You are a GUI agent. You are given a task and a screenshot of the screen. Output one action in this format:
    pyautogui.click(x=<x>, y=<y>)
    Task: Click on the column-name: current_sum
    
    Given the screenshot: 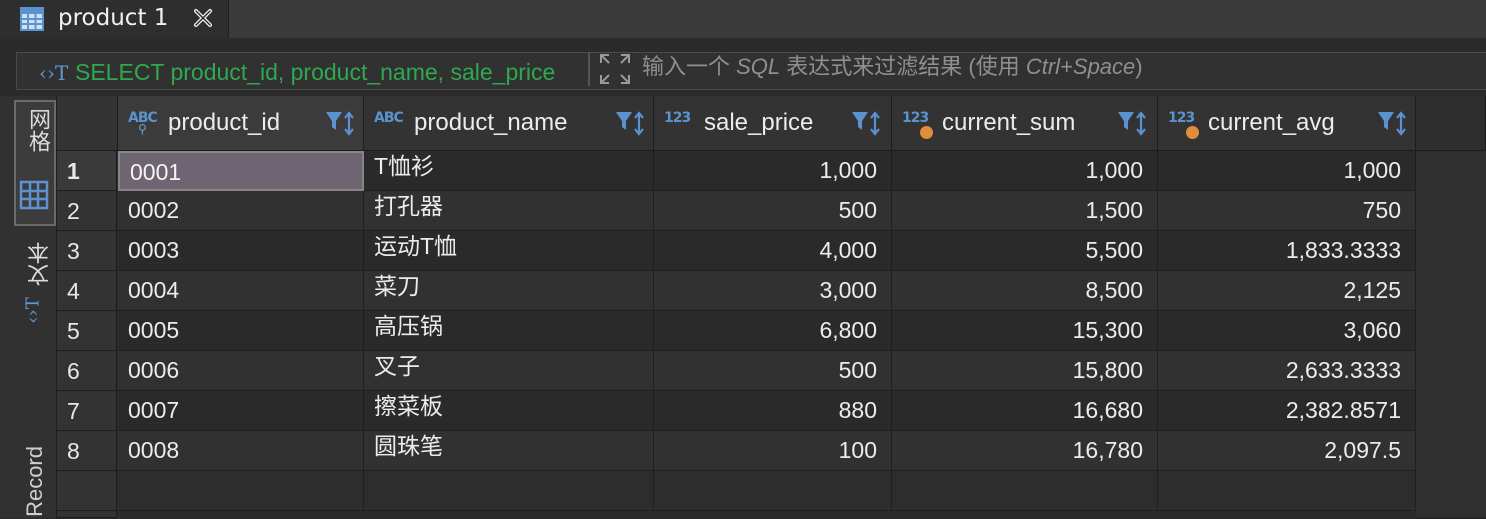 What is the action you would take?
    pyautogui.click(x=1009, y=122)
    